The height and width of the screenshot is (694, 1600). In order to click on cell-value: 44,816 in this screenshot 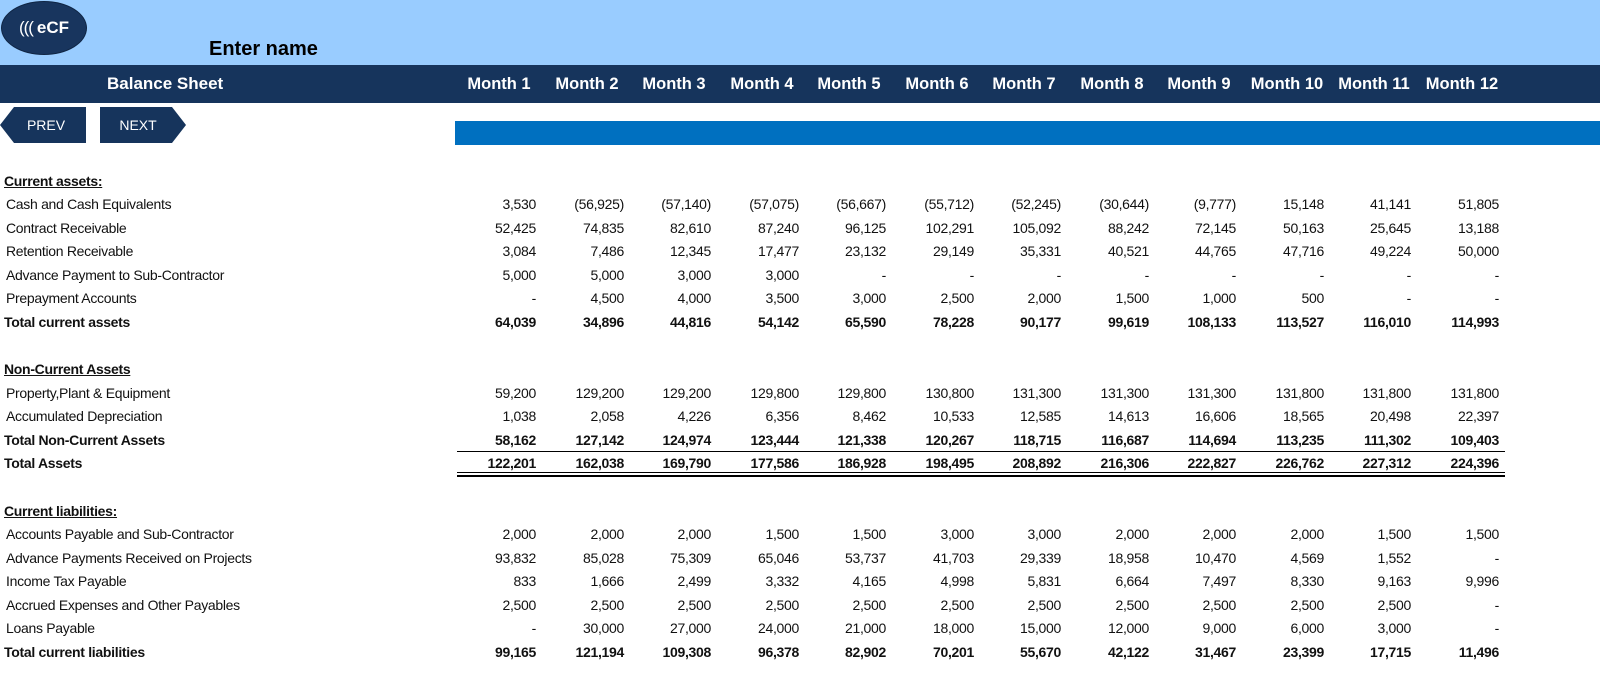, I will do `click(671, 322)`.